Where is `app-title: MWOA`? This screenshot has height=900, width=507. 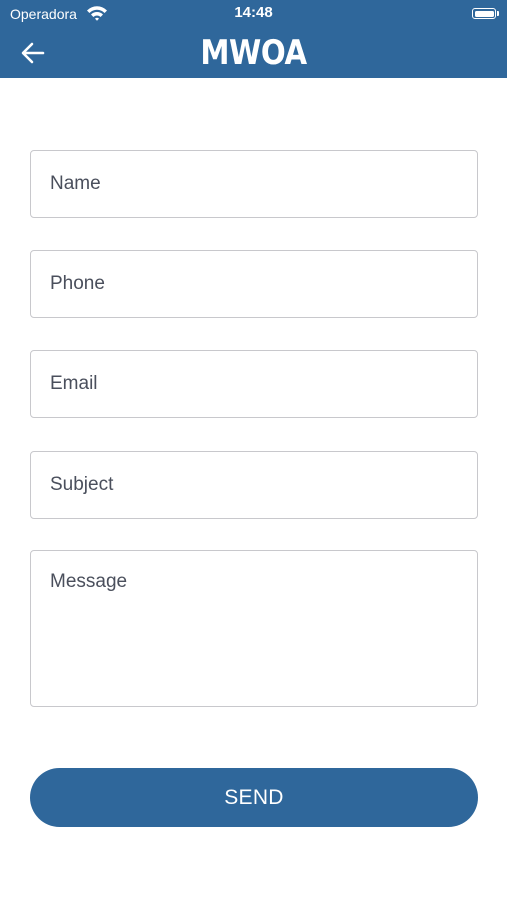
app-title: MWOA is located at coordinates (253, 53).